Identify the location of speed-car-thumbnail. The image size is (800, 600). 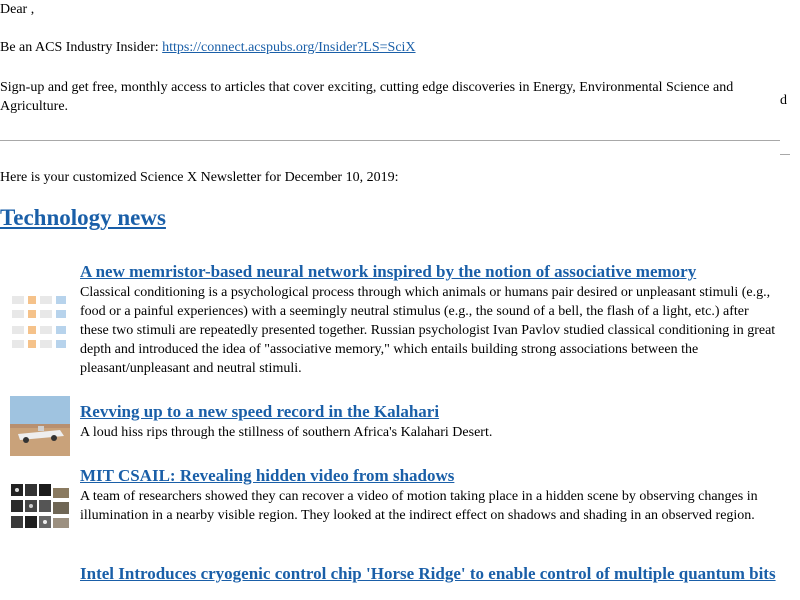
(40, 426).